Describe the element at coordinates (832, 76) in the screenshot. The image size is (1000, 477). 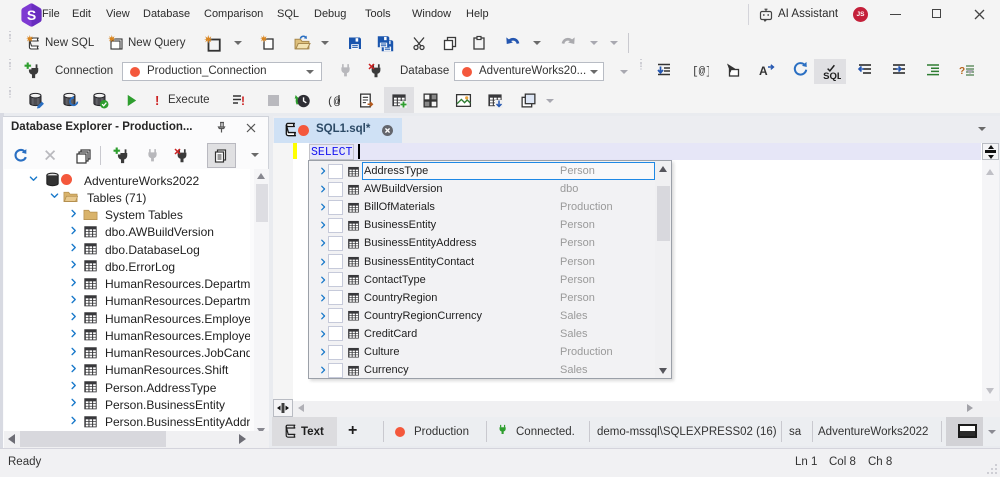
I see `svg-text: SQL` at that location.